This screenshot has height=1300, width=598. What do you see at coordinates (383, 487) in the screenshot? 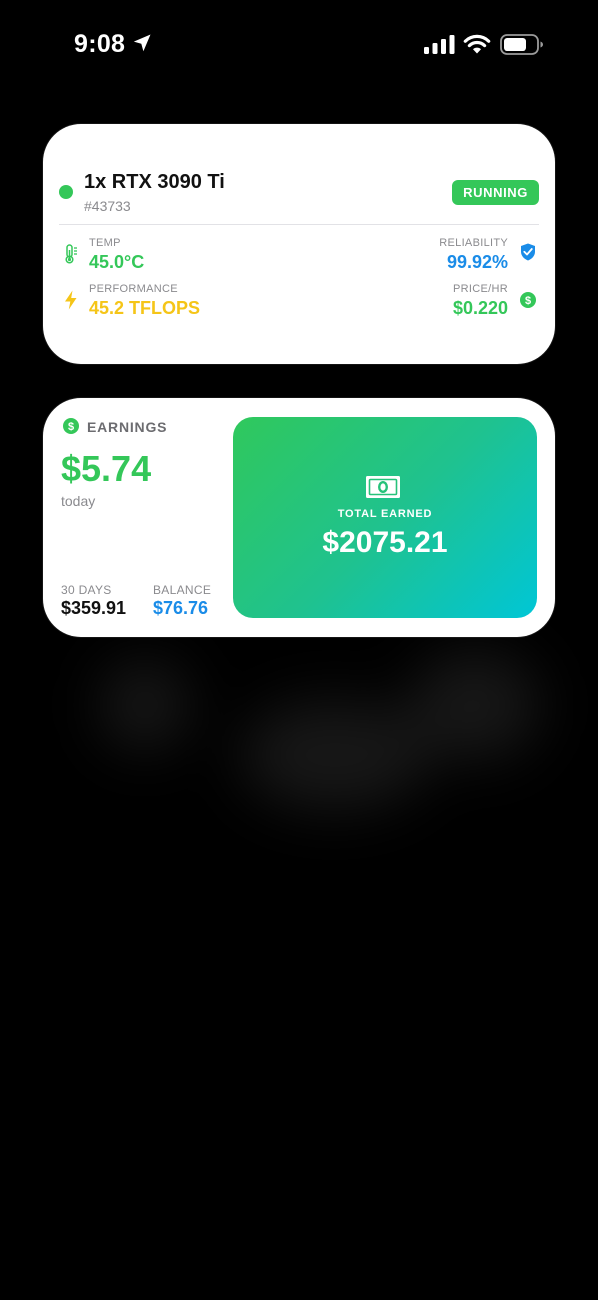
I see `cash-icon` at bounding box center [383, 487].